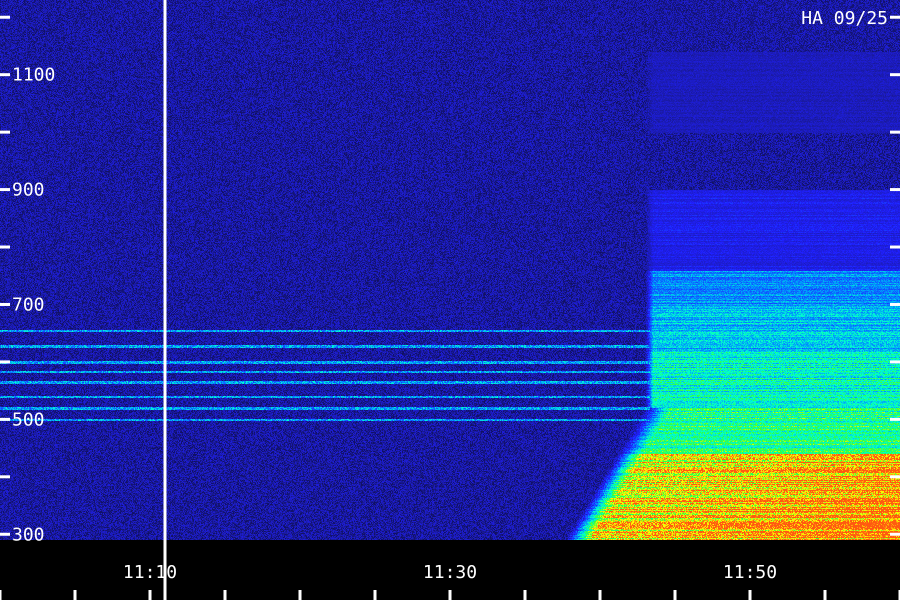 This screenshot has height=600, width=900. I want to click on y-tick-label: 700, so click(28, 304).